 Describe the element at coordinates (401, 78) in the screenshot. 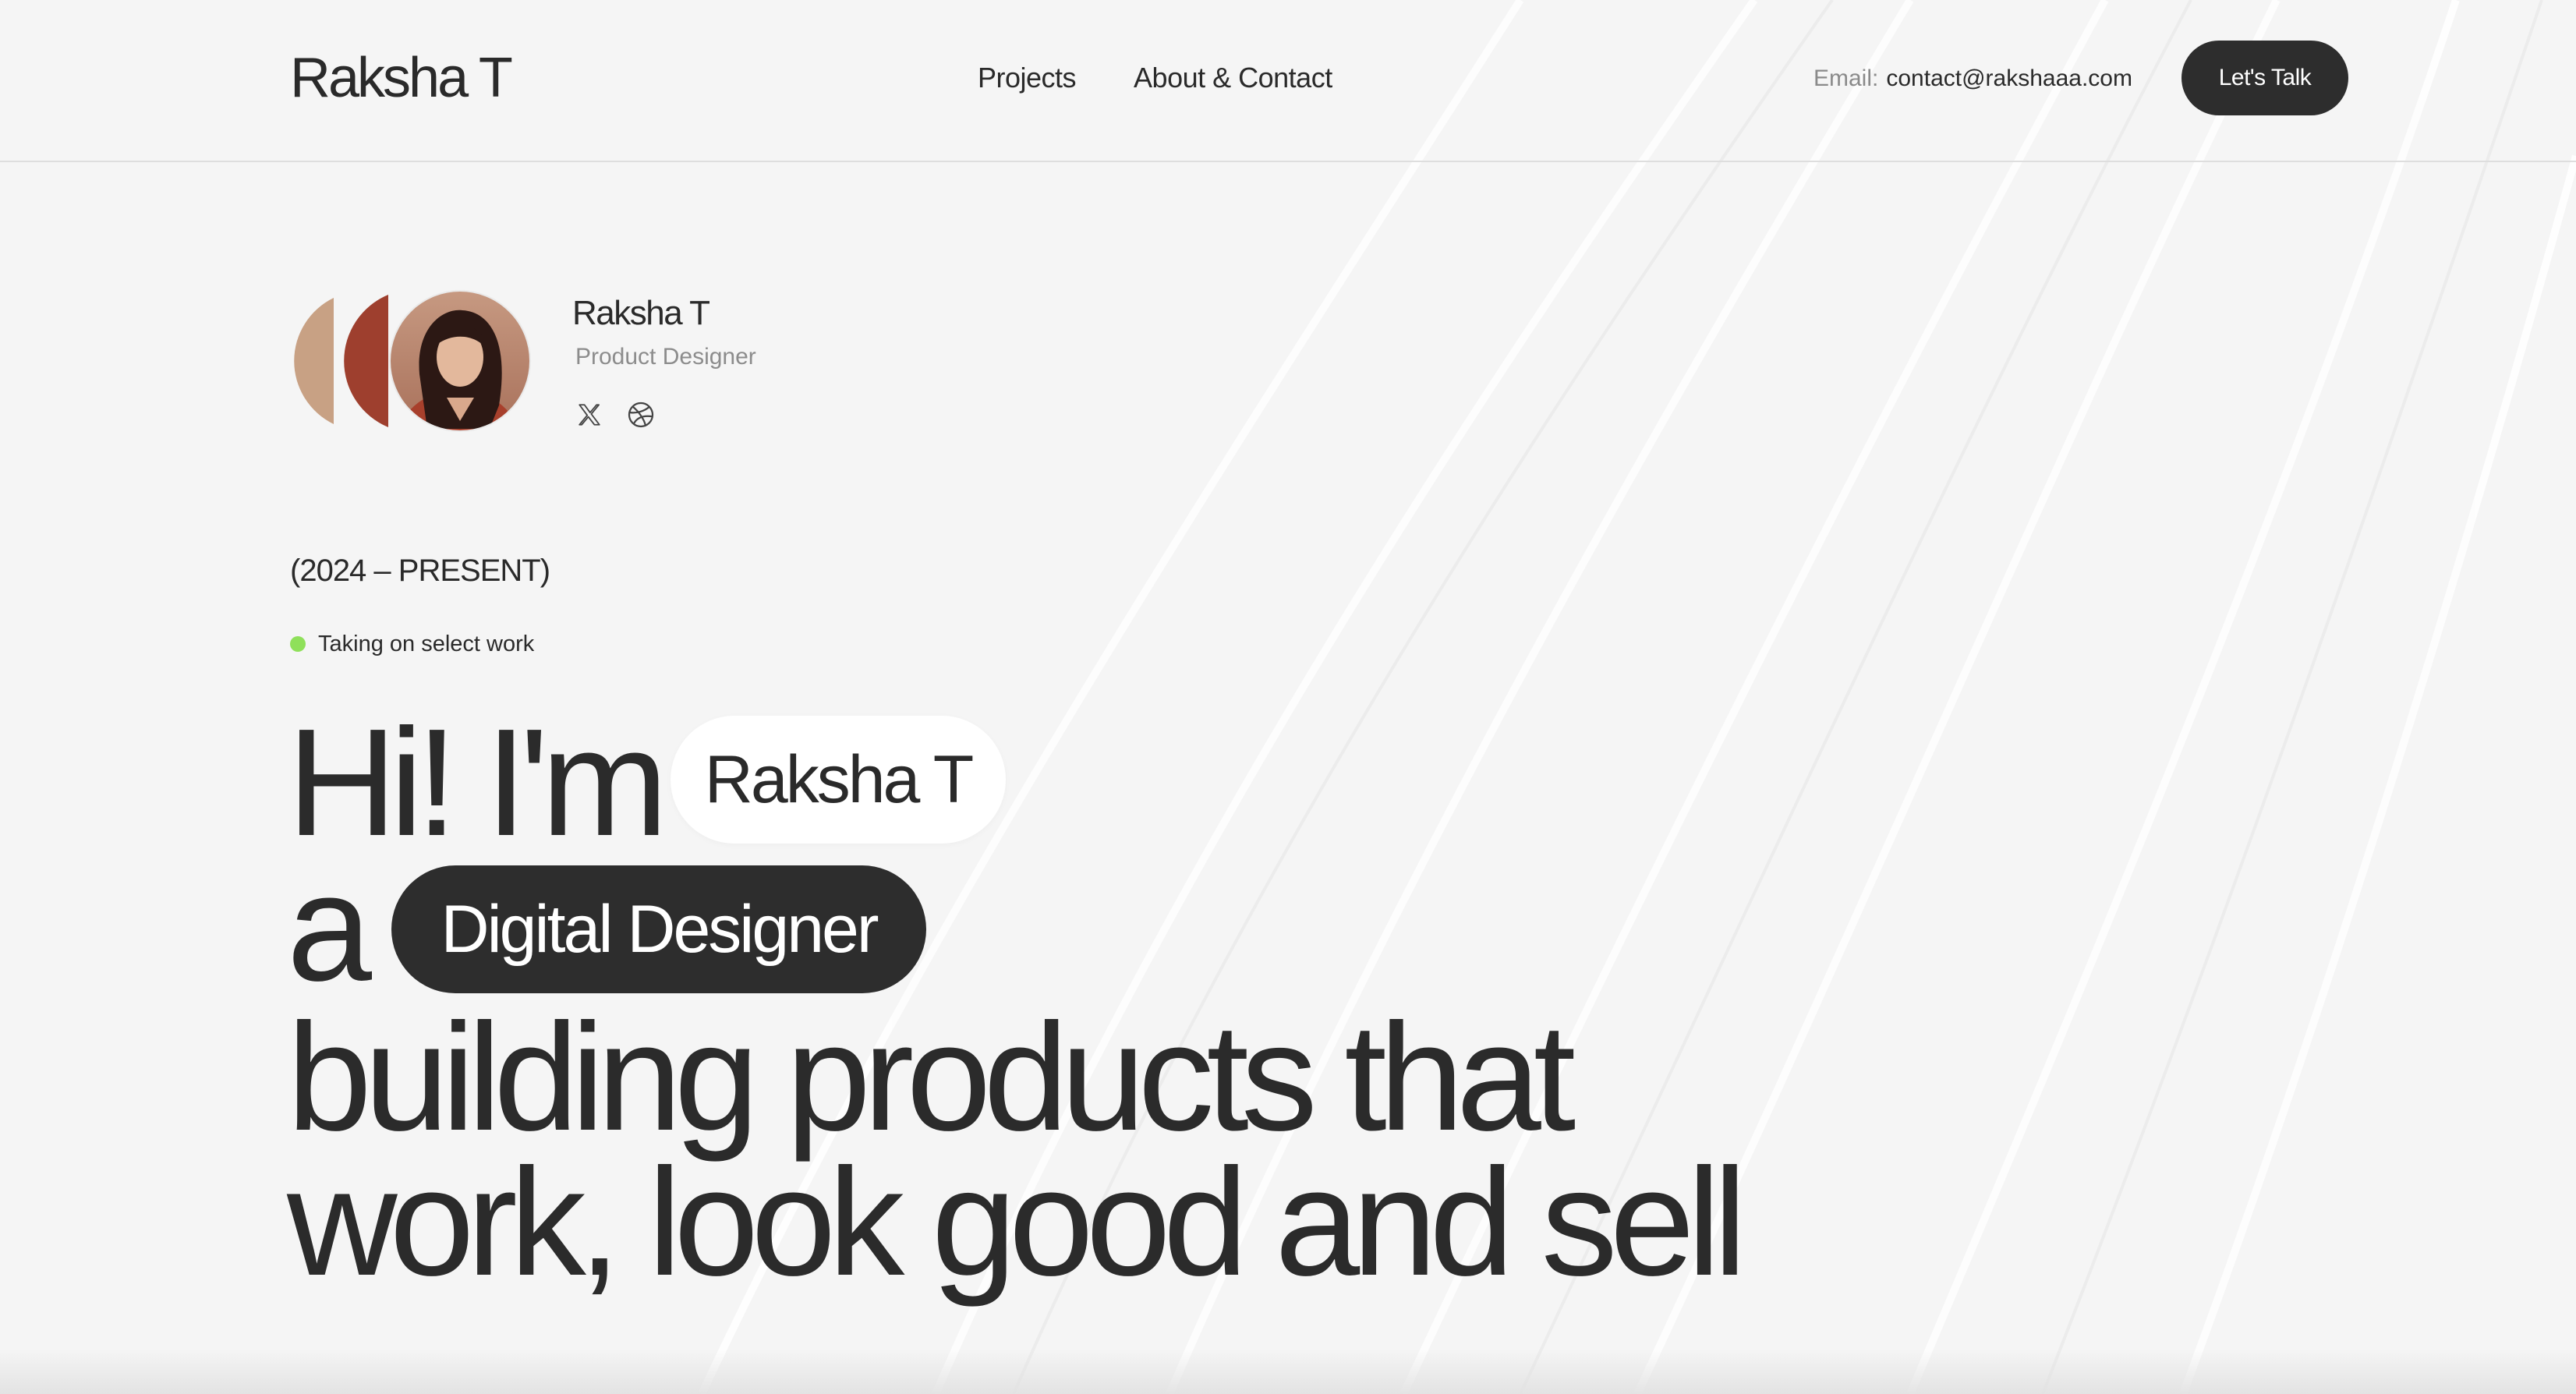

I see `site-logo: Raksha T` at that location.